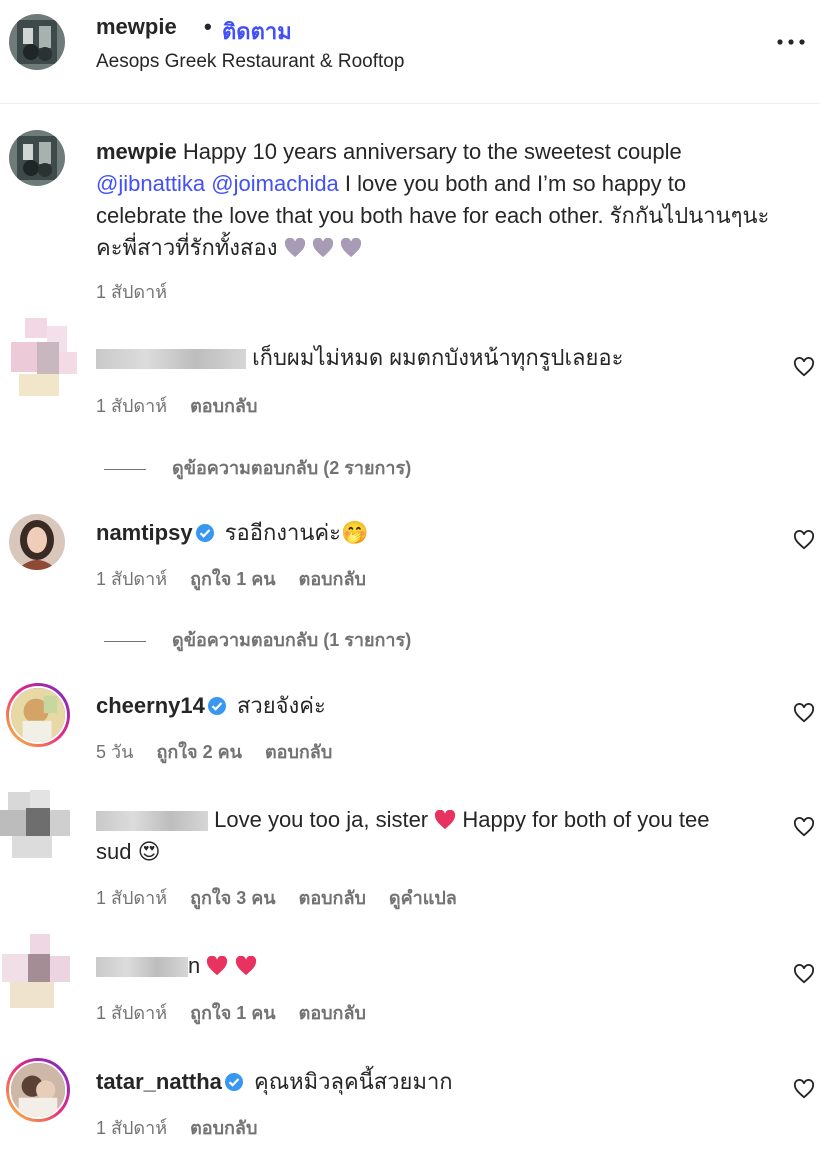 Image resolution: width=820 pixels, height=1165 pixels. What do you see at coordinates (438, 357) in the screenshot?
I see `comment-body: เก็บผมไม่หมด ผมตกบังหน้าทุกรูปเลยอะ` at bounding box center [438, 357].